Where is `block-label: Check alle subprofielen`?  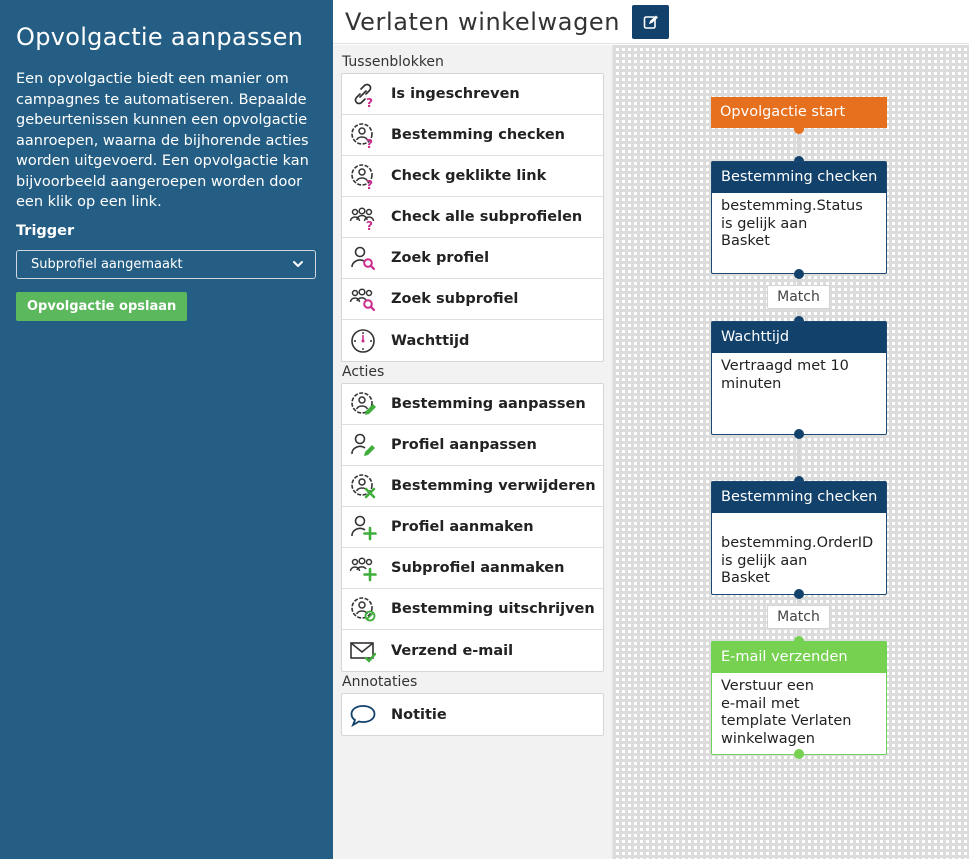 block-label: Check alle subprofielen is located at coordinates (487, 217).